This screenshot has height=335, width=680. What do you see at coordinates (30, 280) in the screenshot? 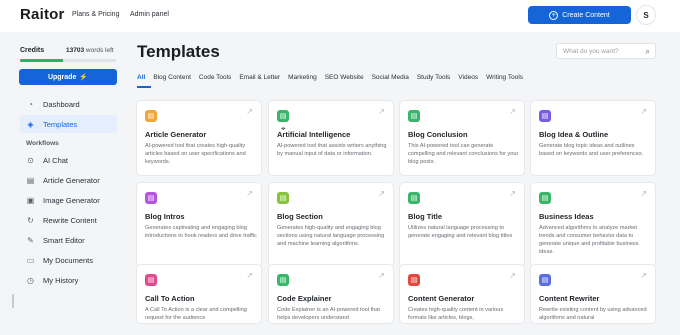
I see `history-icon: ◷` at bounding box center [30, 280].